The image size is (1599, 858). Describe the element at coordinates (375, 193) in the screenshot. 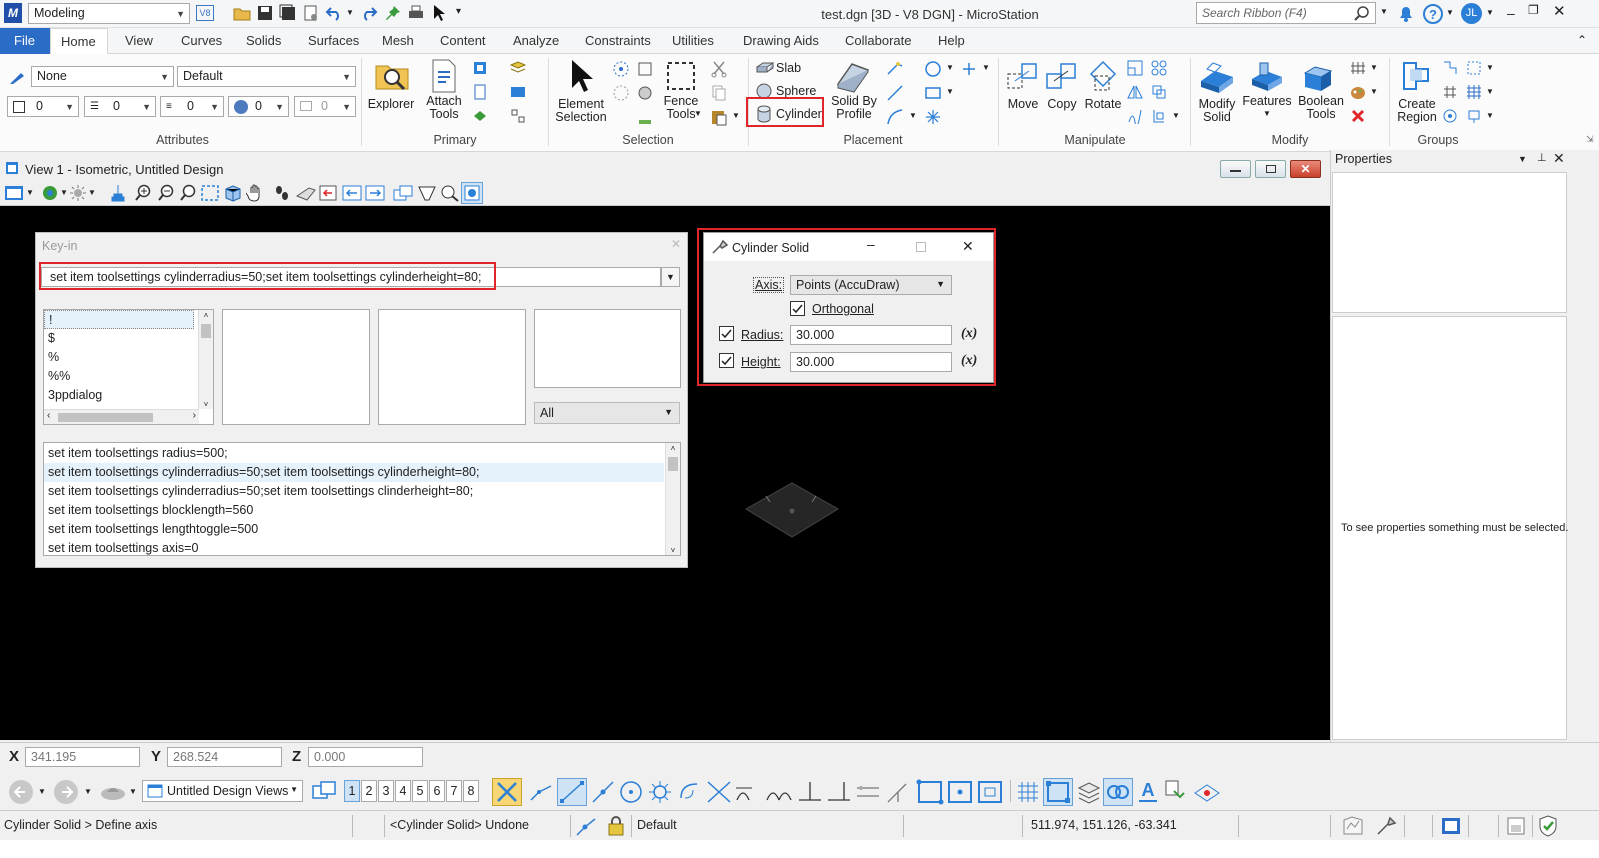

I see `view-next-icon` at that location.